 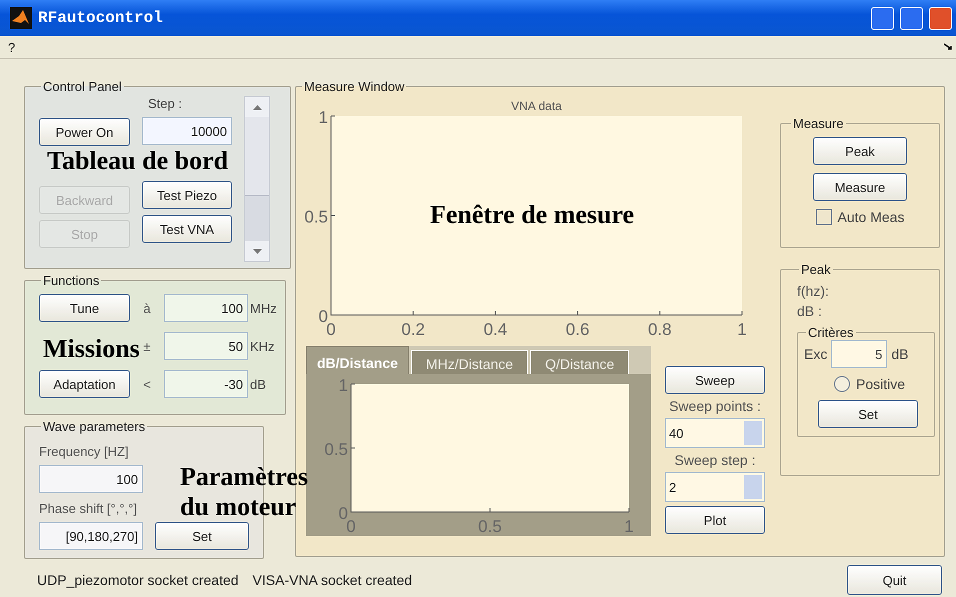 I want to click on x-tick-label: 0.6, so click(x=578, y=329).